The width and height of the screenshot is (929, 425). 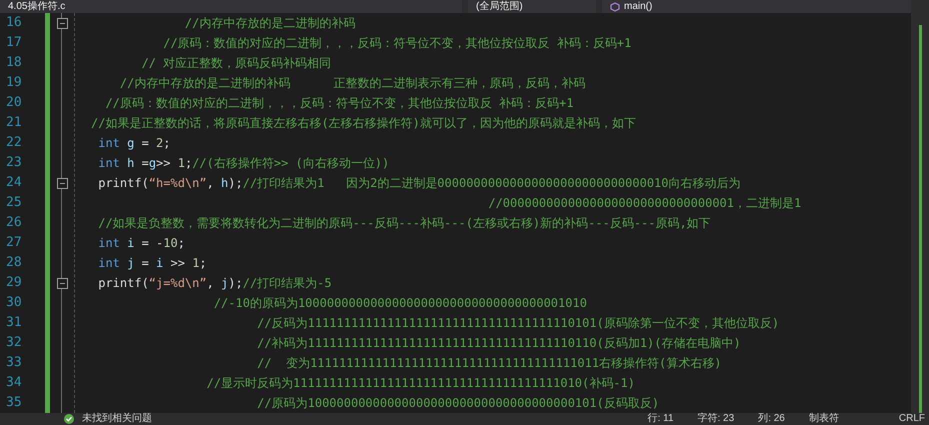 What do you see at coordinates (716, 419) in the screenshot?
I see `char-status: 字符: 23` at bounding box center [716, 419].